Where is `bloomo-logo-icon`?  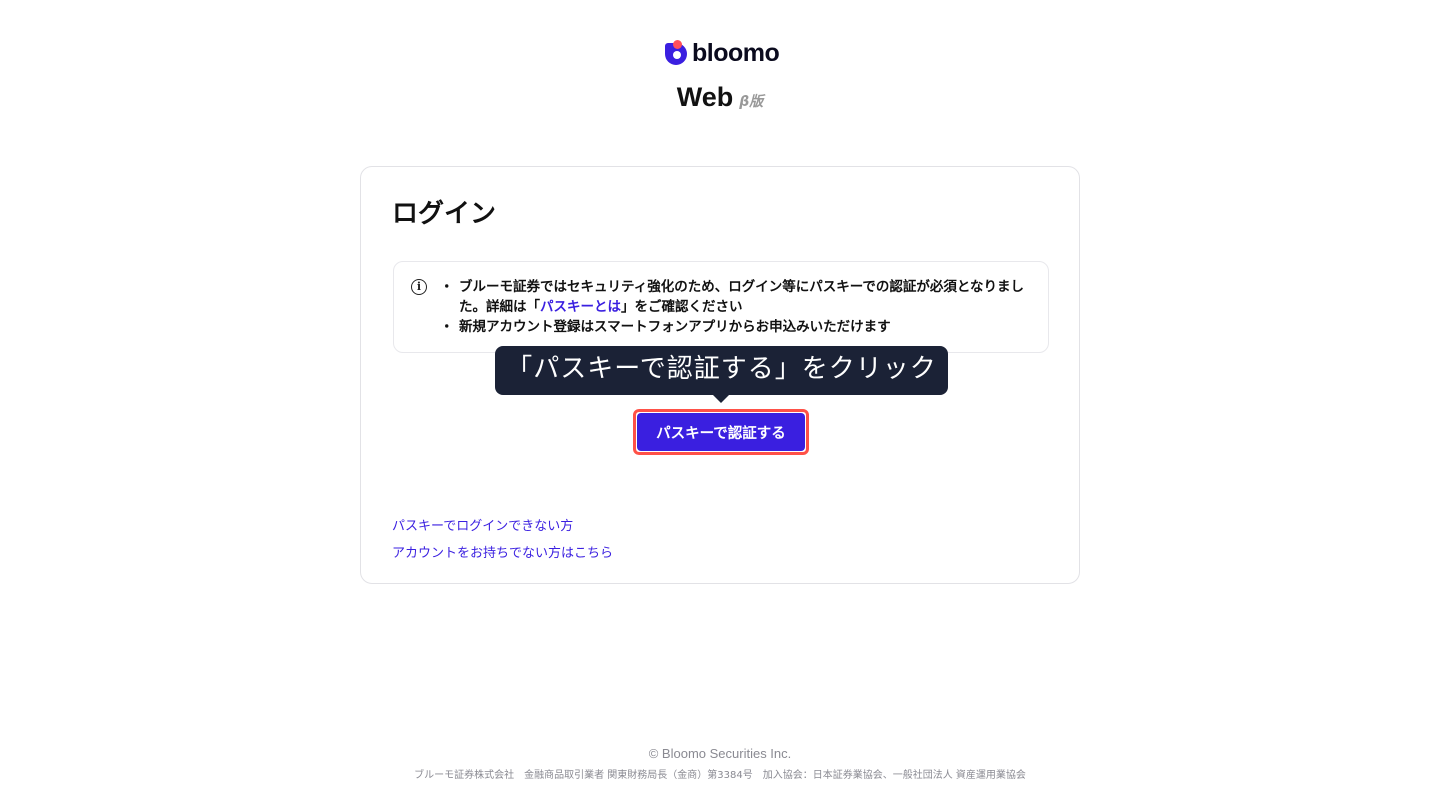 bloomo-logo-icon is located at coordinates (676, 53).